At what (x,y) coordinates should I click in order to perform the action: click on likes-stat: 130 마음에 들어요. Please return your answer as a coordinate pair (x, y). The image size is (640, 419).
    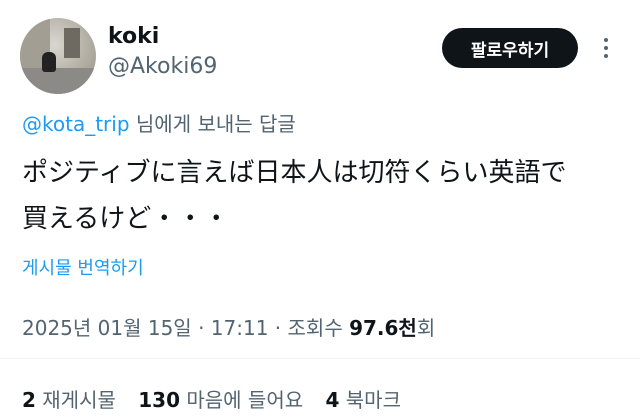
    Looking at the image, I should click on (228, 400).